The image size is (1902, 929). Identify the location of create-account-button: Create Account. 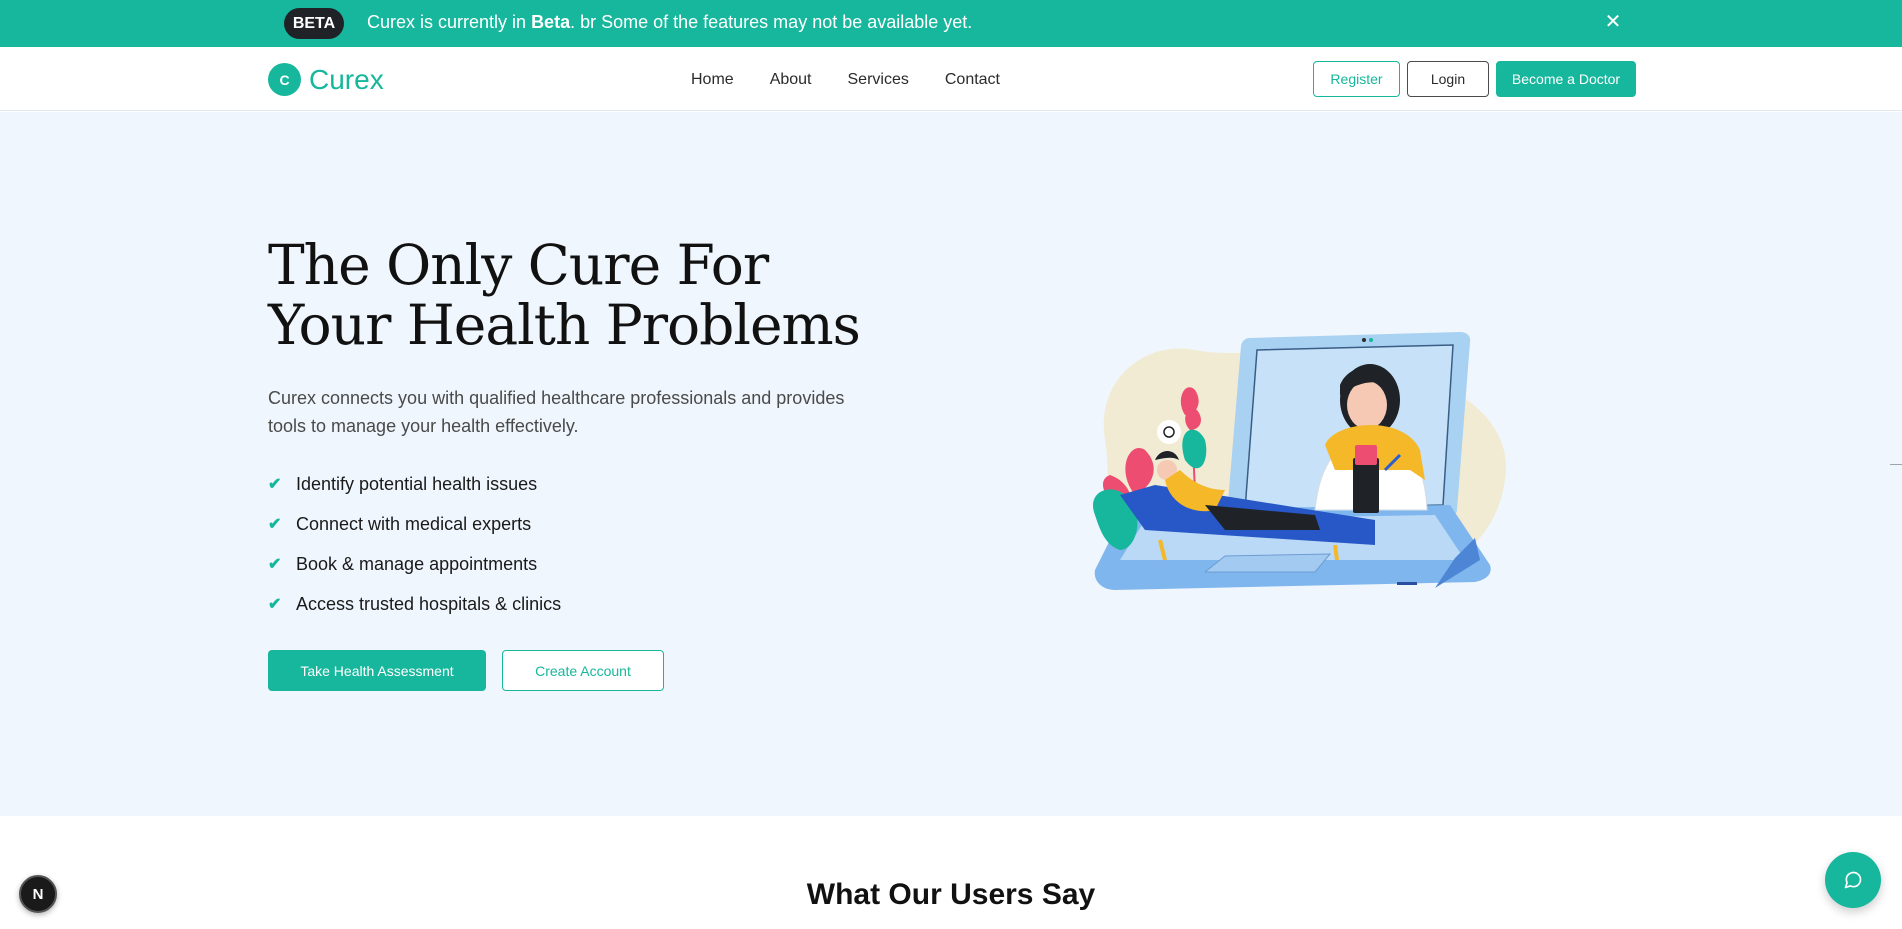
(583, 670).